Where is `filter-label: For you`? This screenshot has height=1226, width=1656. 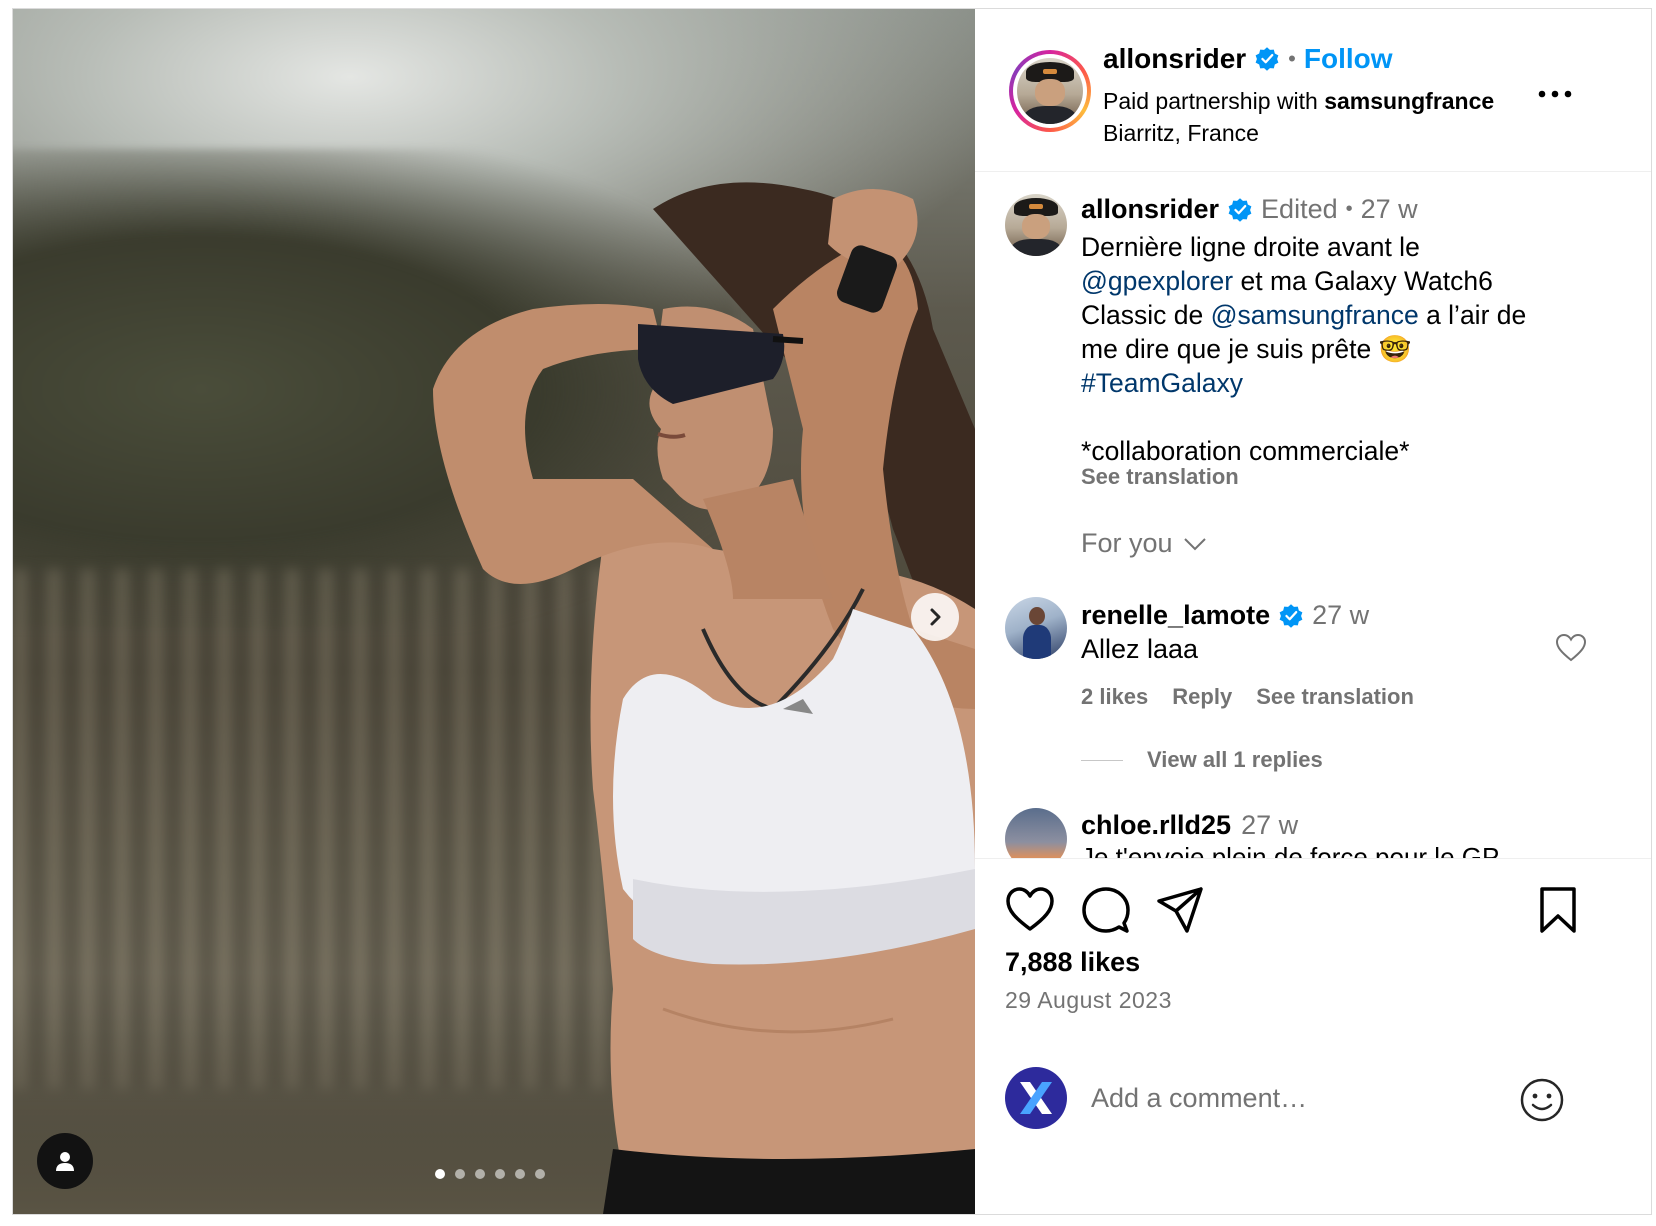 filter-label: For you is located at coordinates (1127, 543).